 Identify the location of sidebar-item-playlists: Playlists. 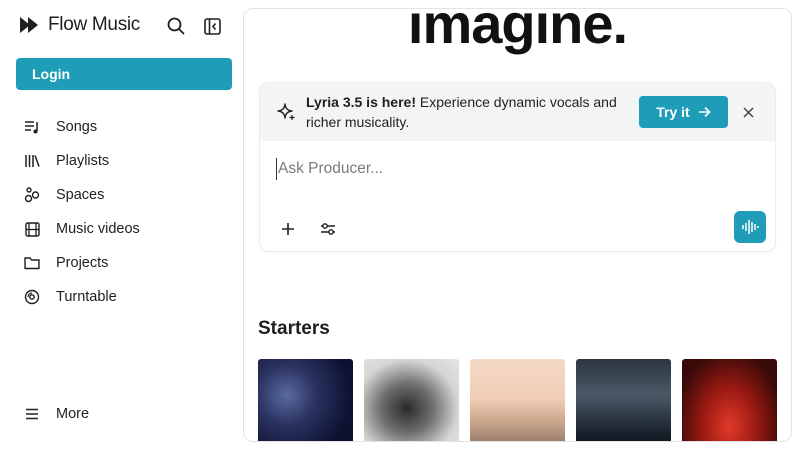
(82, 161).